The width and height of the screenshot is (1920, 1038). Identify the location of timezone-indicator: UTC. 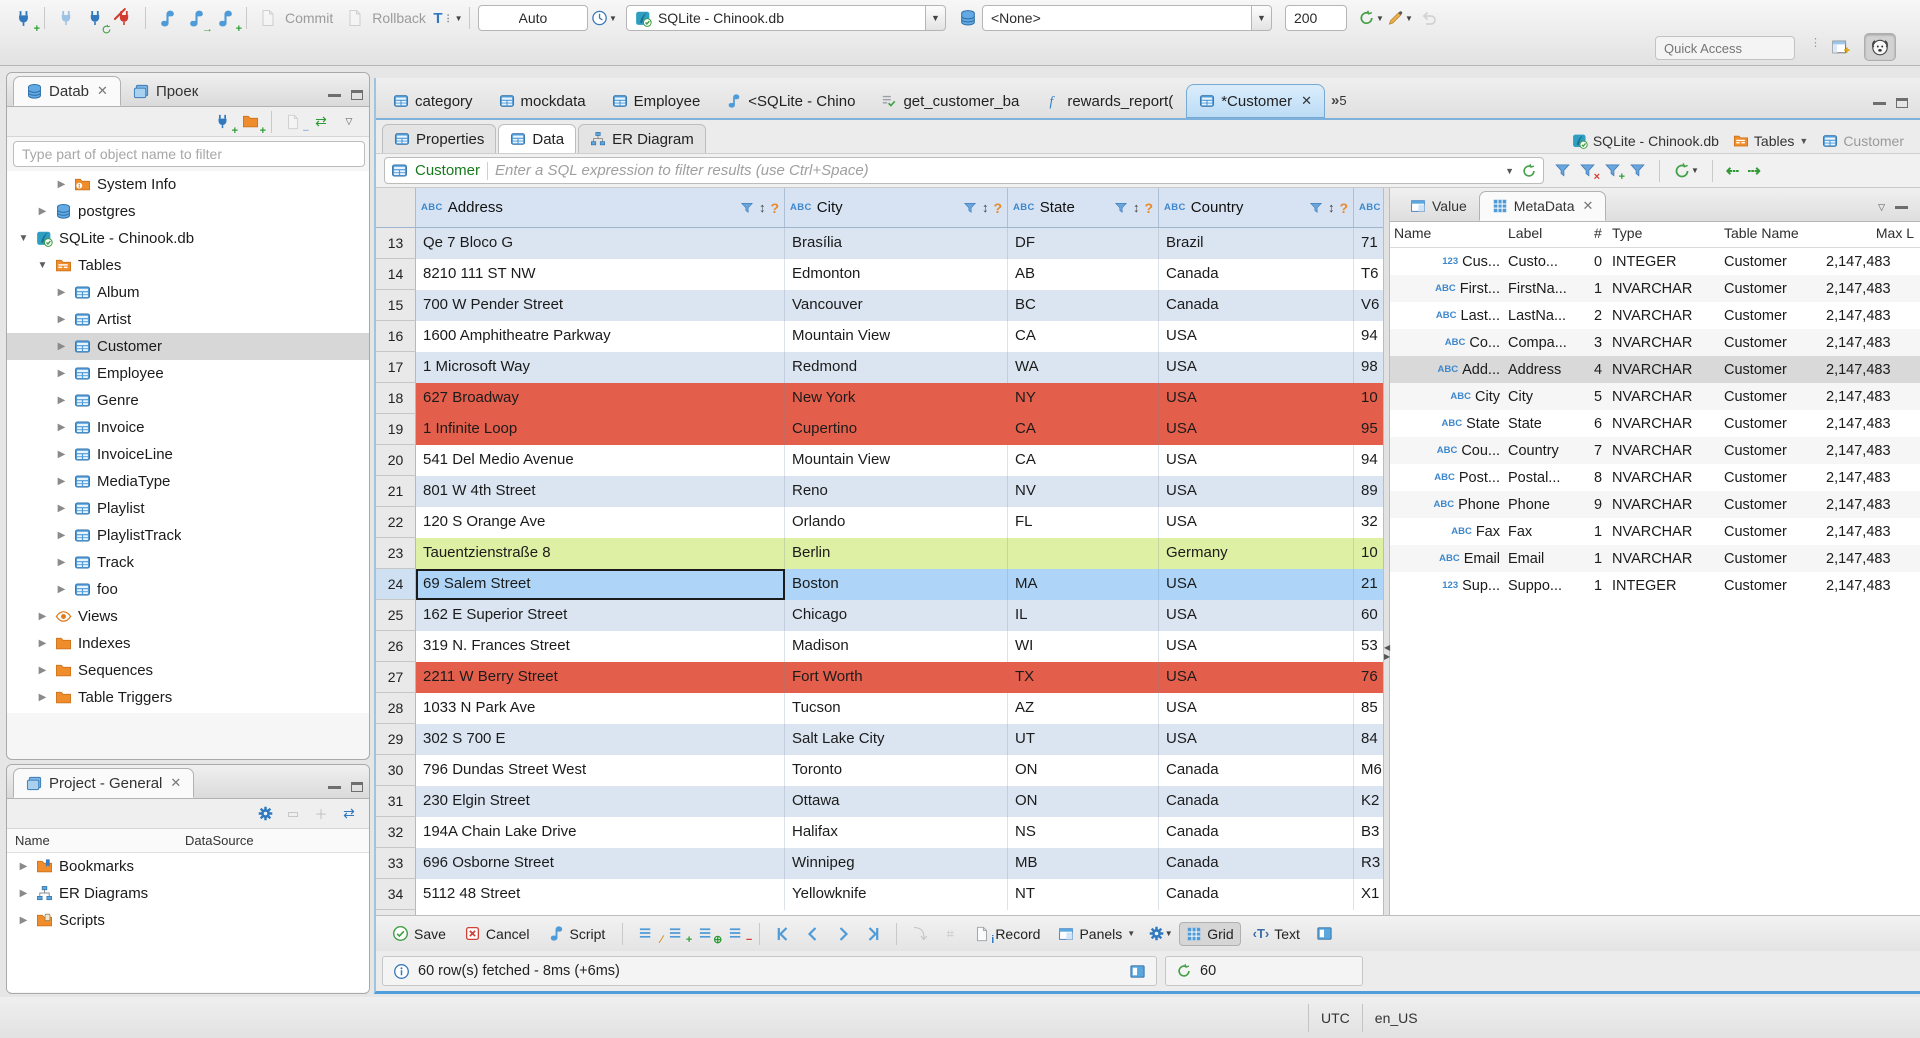
(1335, 1018).